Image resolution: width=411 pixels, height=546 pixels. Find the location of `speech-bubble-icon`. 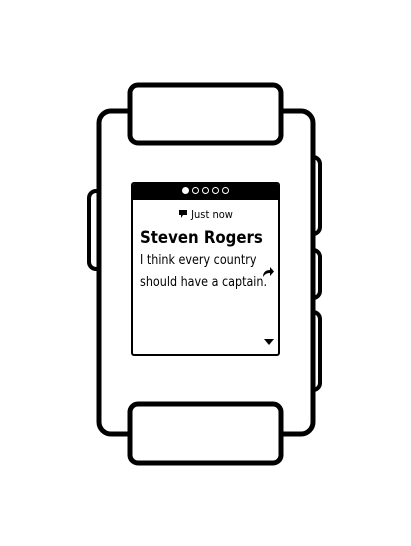

speech-bubble-icon is located at coordinates (183, 214).